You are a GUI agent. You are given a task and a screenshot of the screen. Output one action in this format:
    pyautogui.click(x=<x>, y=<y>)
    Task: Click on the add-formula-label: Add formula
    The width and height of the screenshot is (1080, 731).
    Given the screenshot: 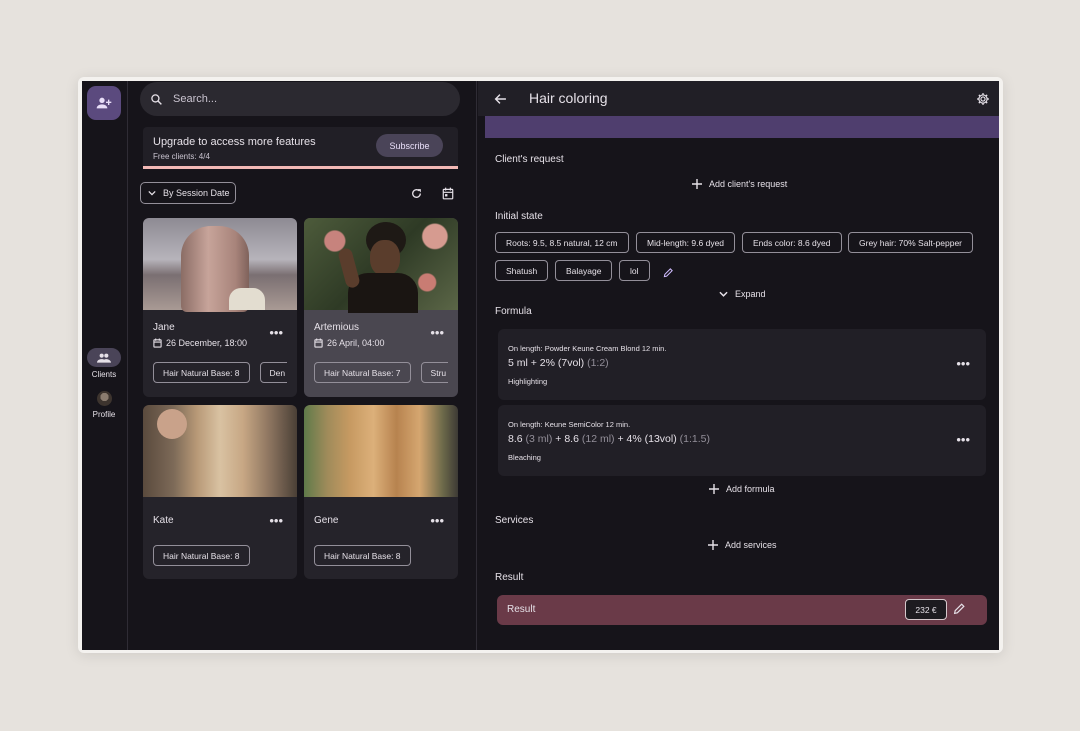 What is the action you would take?
    pyautogui.click(x=750, y=489)
    